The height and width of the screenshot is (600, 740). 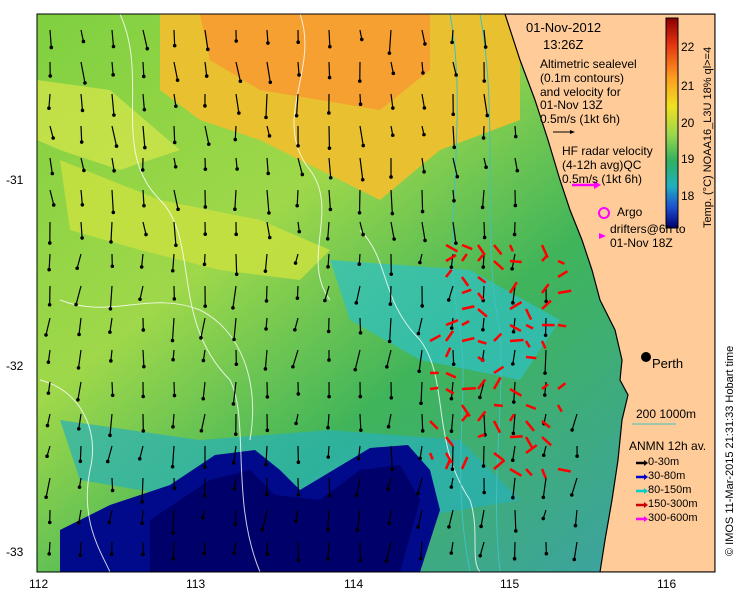 What do you see at coordinates (15, 552) in the screenshot?
I see `lat-tick: -33` at bounding box center [15, 552].